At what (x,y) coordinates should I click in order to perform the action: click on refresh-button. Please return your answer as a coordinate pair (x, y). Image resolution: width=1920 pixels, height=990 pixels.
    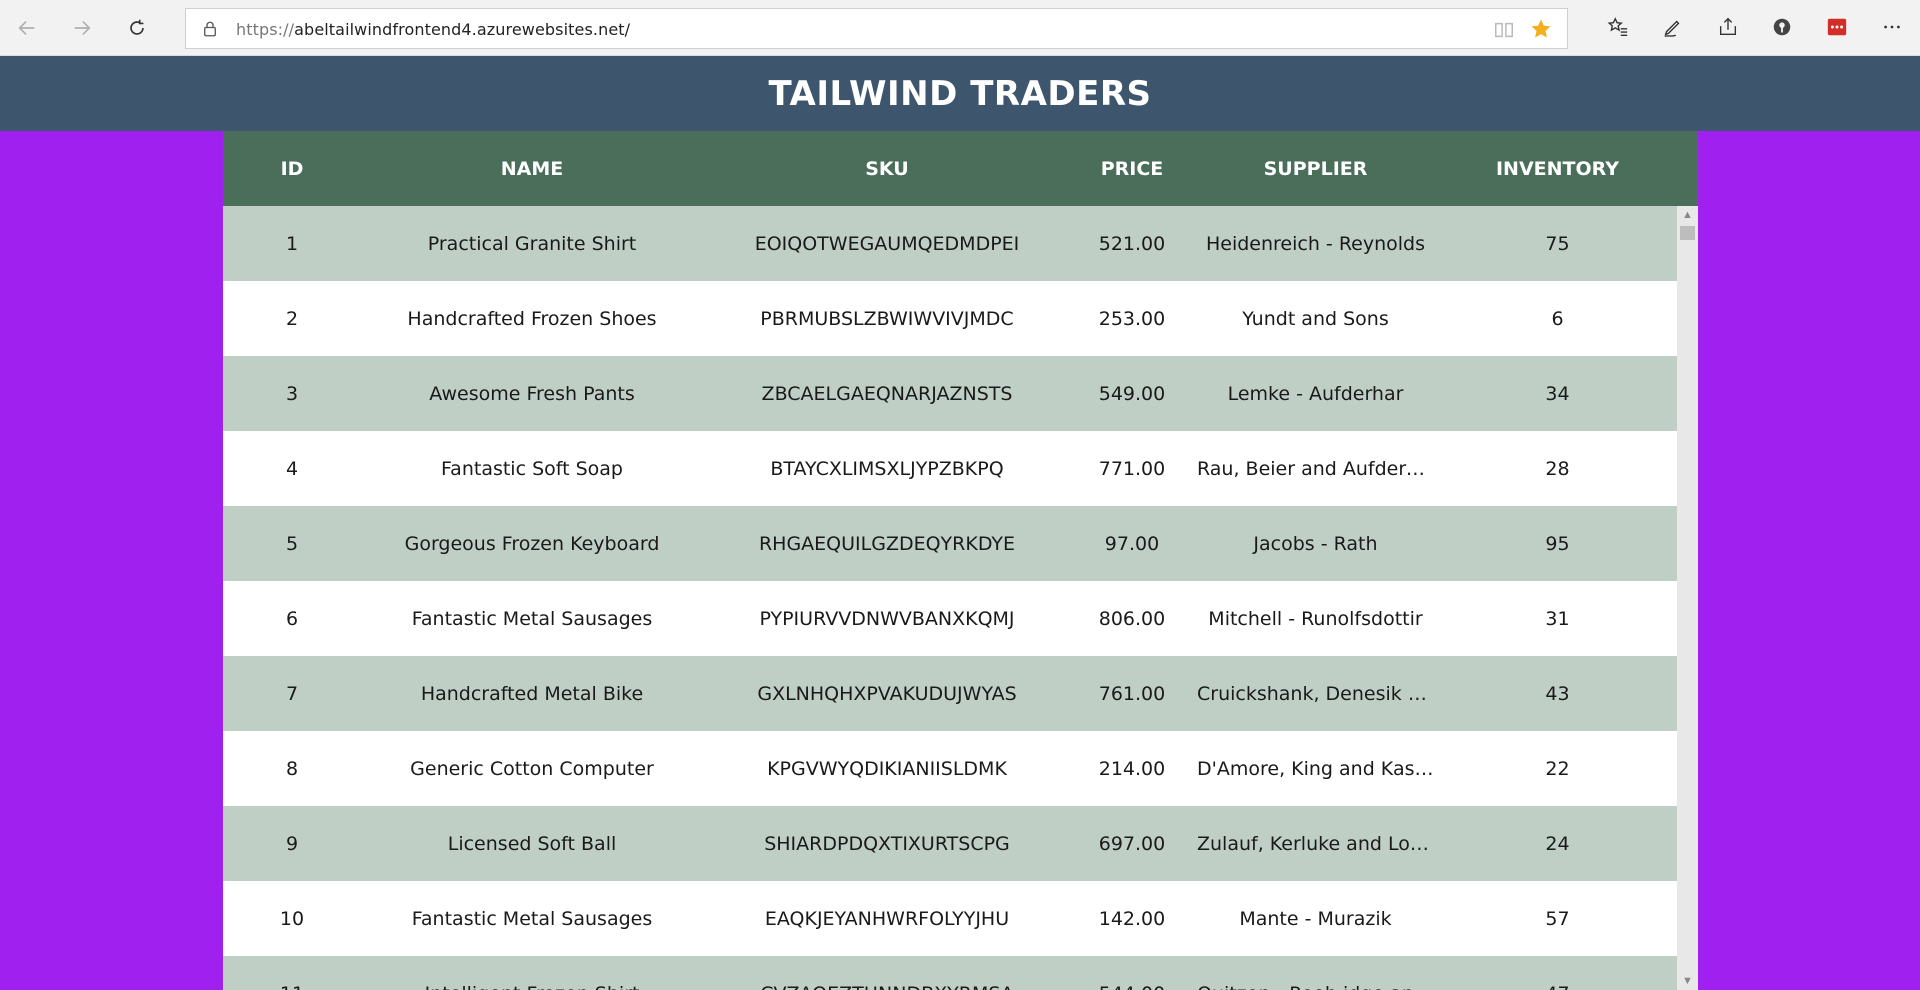
    Looking at the image, I should click on (137, 28).